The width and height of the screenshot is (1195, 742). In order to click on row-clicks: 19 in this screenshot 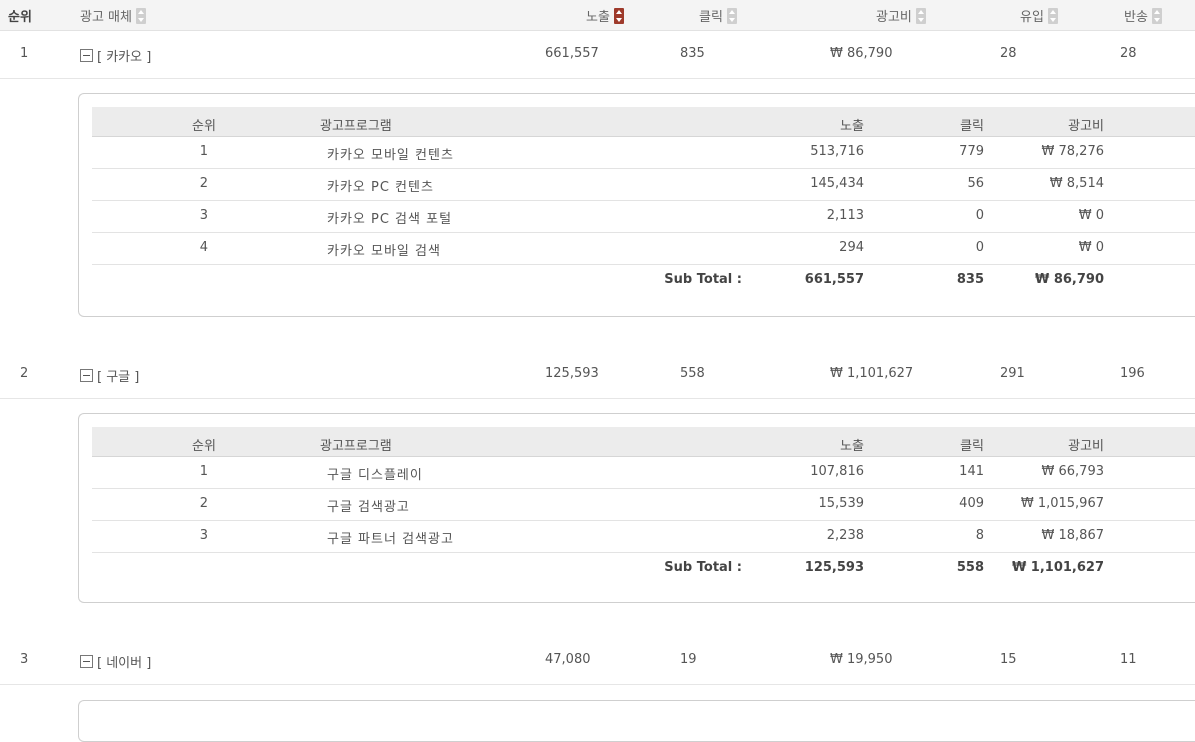, I will do `click(688, 659)`.